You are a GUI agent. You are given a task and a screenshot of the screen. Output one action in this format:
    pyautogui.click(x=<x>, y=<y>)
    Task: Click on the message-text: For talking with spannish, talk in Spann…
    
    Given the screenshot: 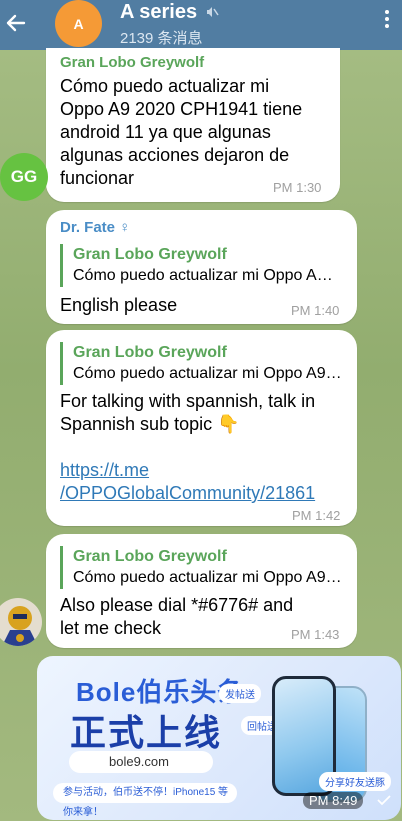 What is the action you would take?
    pyautogui.click(x=187, y=447)
    